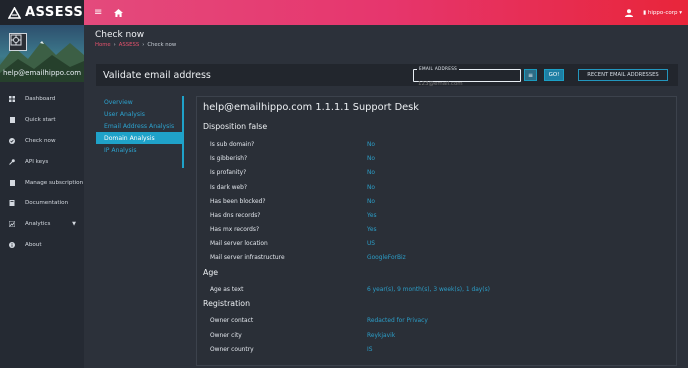  Describe the element at coordinates (386, 12) in the screenshot. I see `top-bar: ≡ ▮ hippo-corp ▾` at that location.